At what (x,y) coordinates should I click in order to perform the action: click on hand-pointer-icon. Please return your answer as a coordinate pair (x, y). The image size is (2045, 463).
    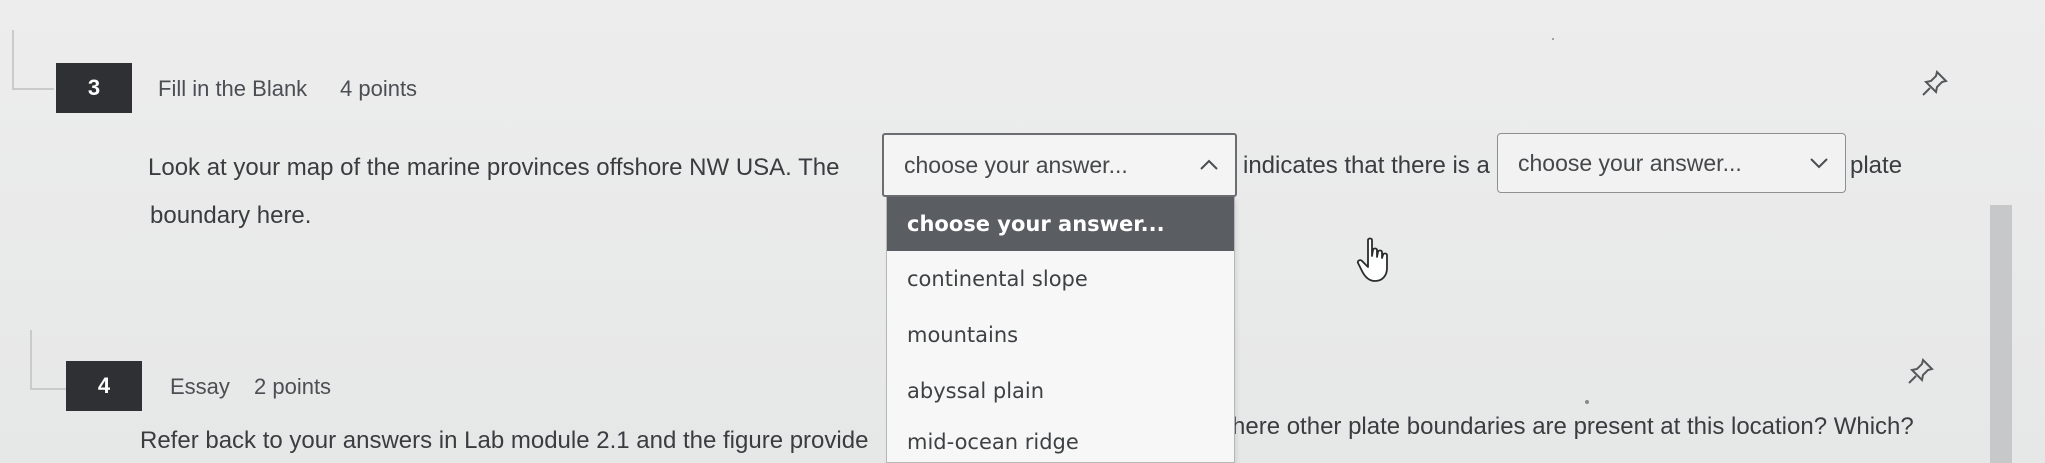
    Looking at the image, I should click on (1372, 259).